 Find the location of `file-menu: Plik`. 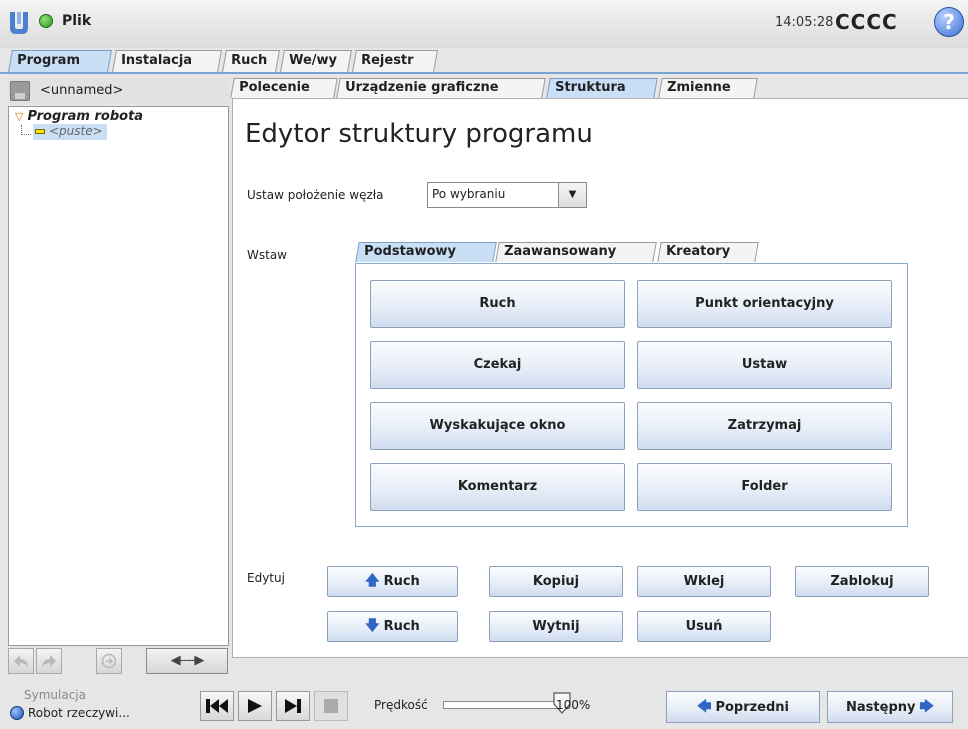

file-menu: Plik is located at coordinates (76, 21).